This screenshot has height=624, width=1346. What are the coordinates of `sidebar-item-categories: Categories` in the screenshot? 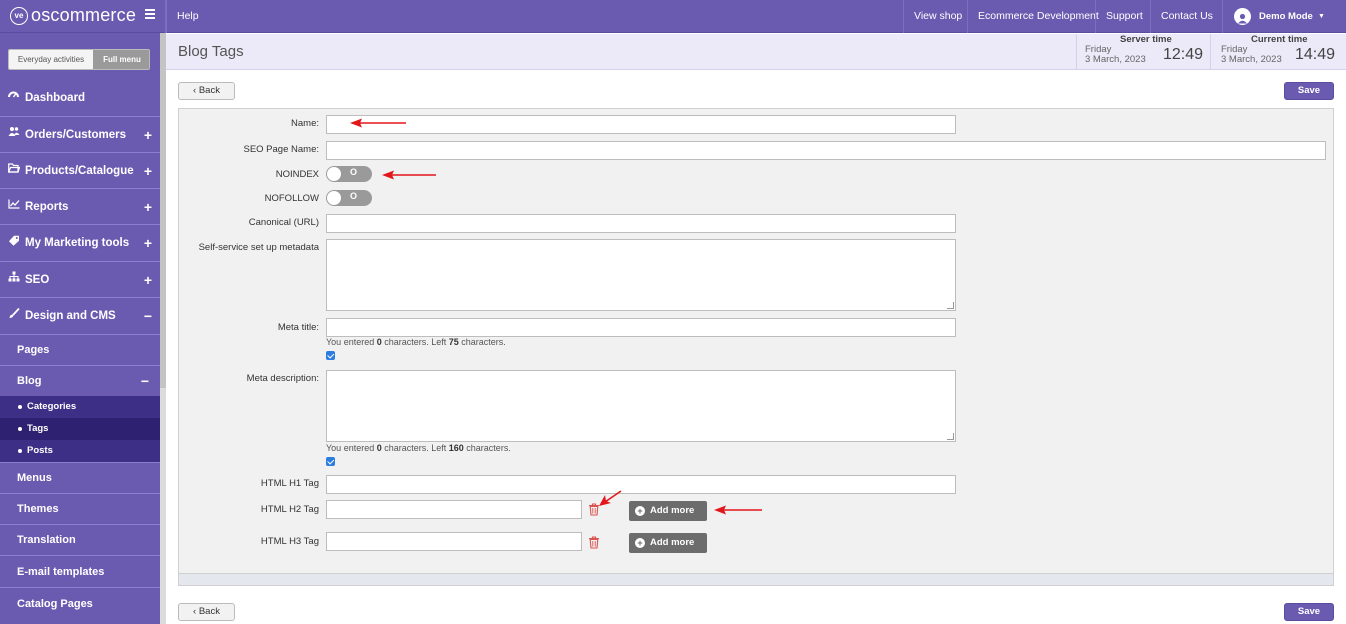 It's located at (80, 407).